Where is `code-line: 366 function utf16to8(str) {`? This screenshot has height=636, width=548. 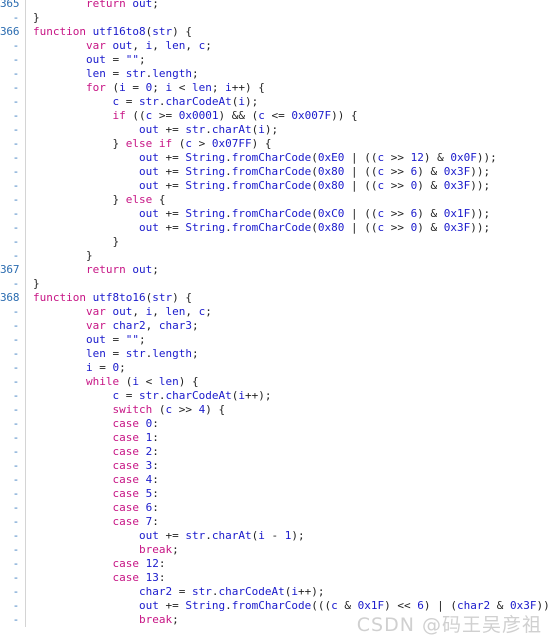 code-line: 366 function utf16to8(str) { is located at coordinates (274, 32).